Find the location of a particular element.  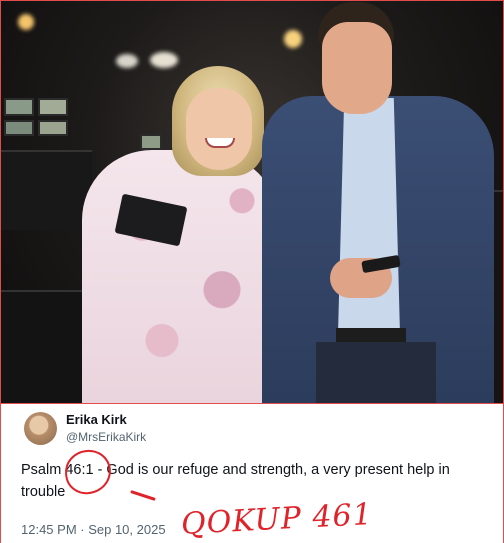

handwritten-circle is located at coordinates (88, 472).